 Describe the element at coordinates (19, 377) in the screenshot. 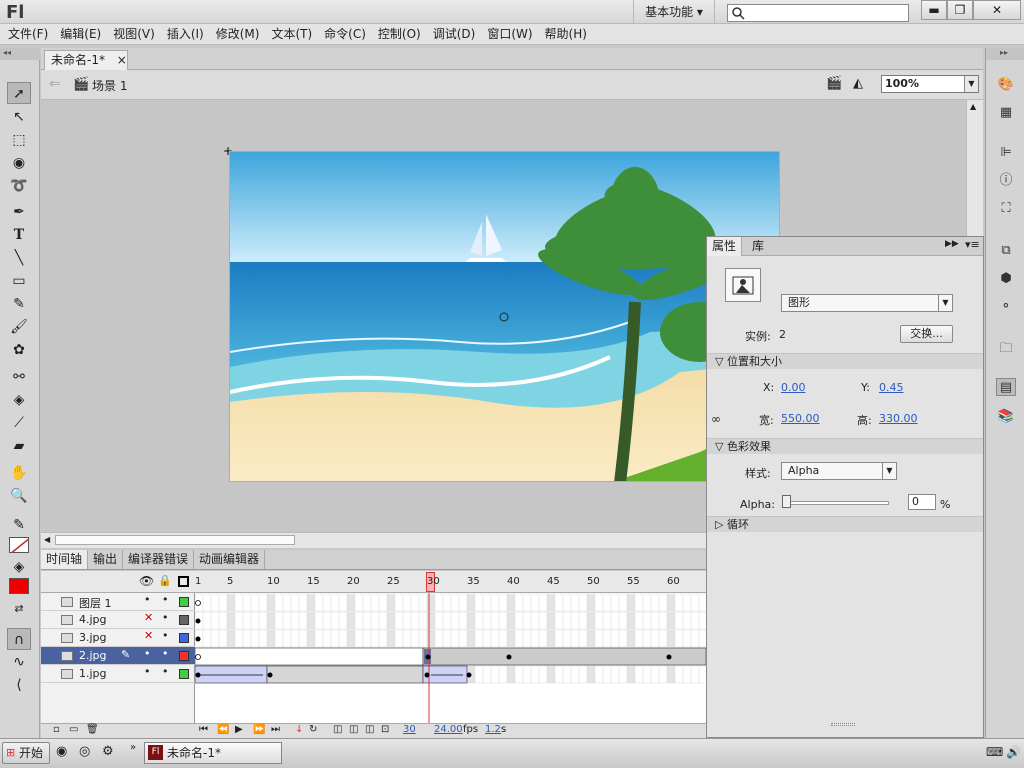

I see `bone-tool-icon: ⚯` at that location.